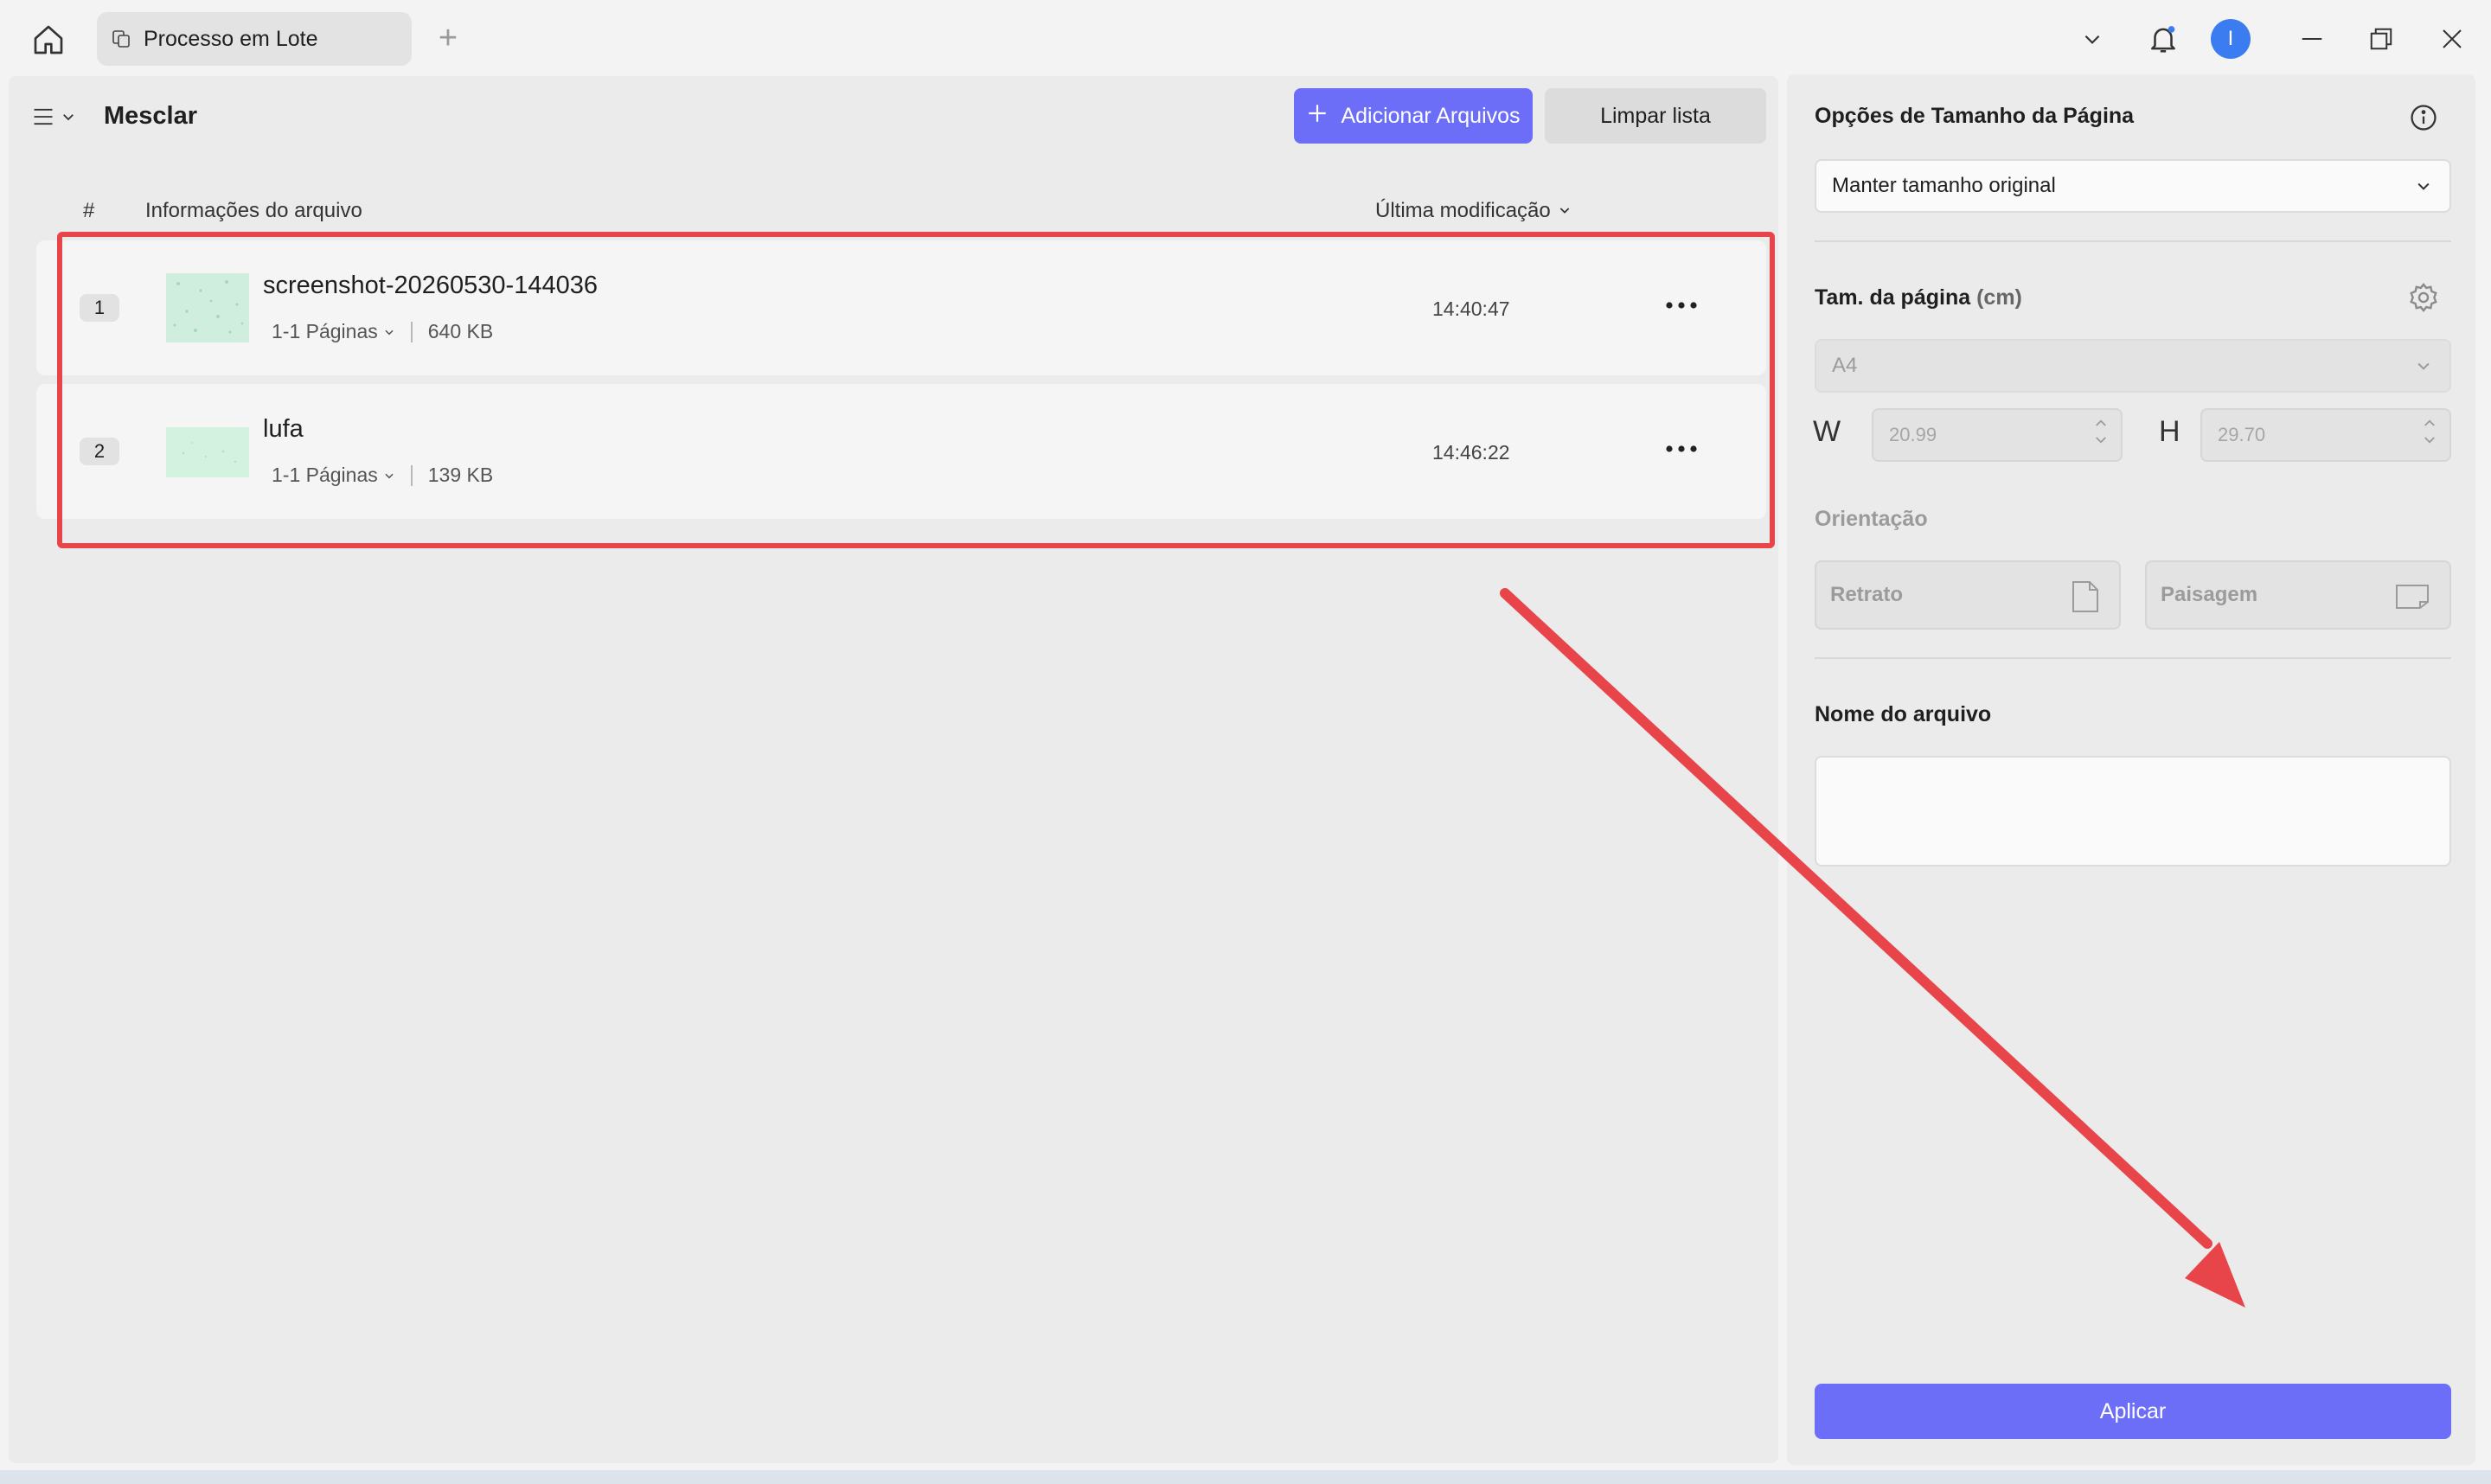  I want to click on column-file-info: Informações do arquivo, so click(254, 210).